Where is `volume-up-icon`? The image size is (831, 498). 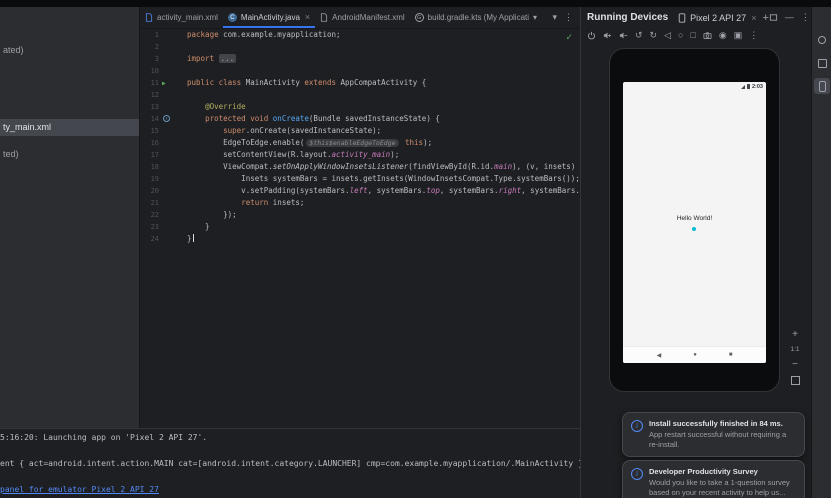
volume-up-icon is located at coordinates (607, 35).